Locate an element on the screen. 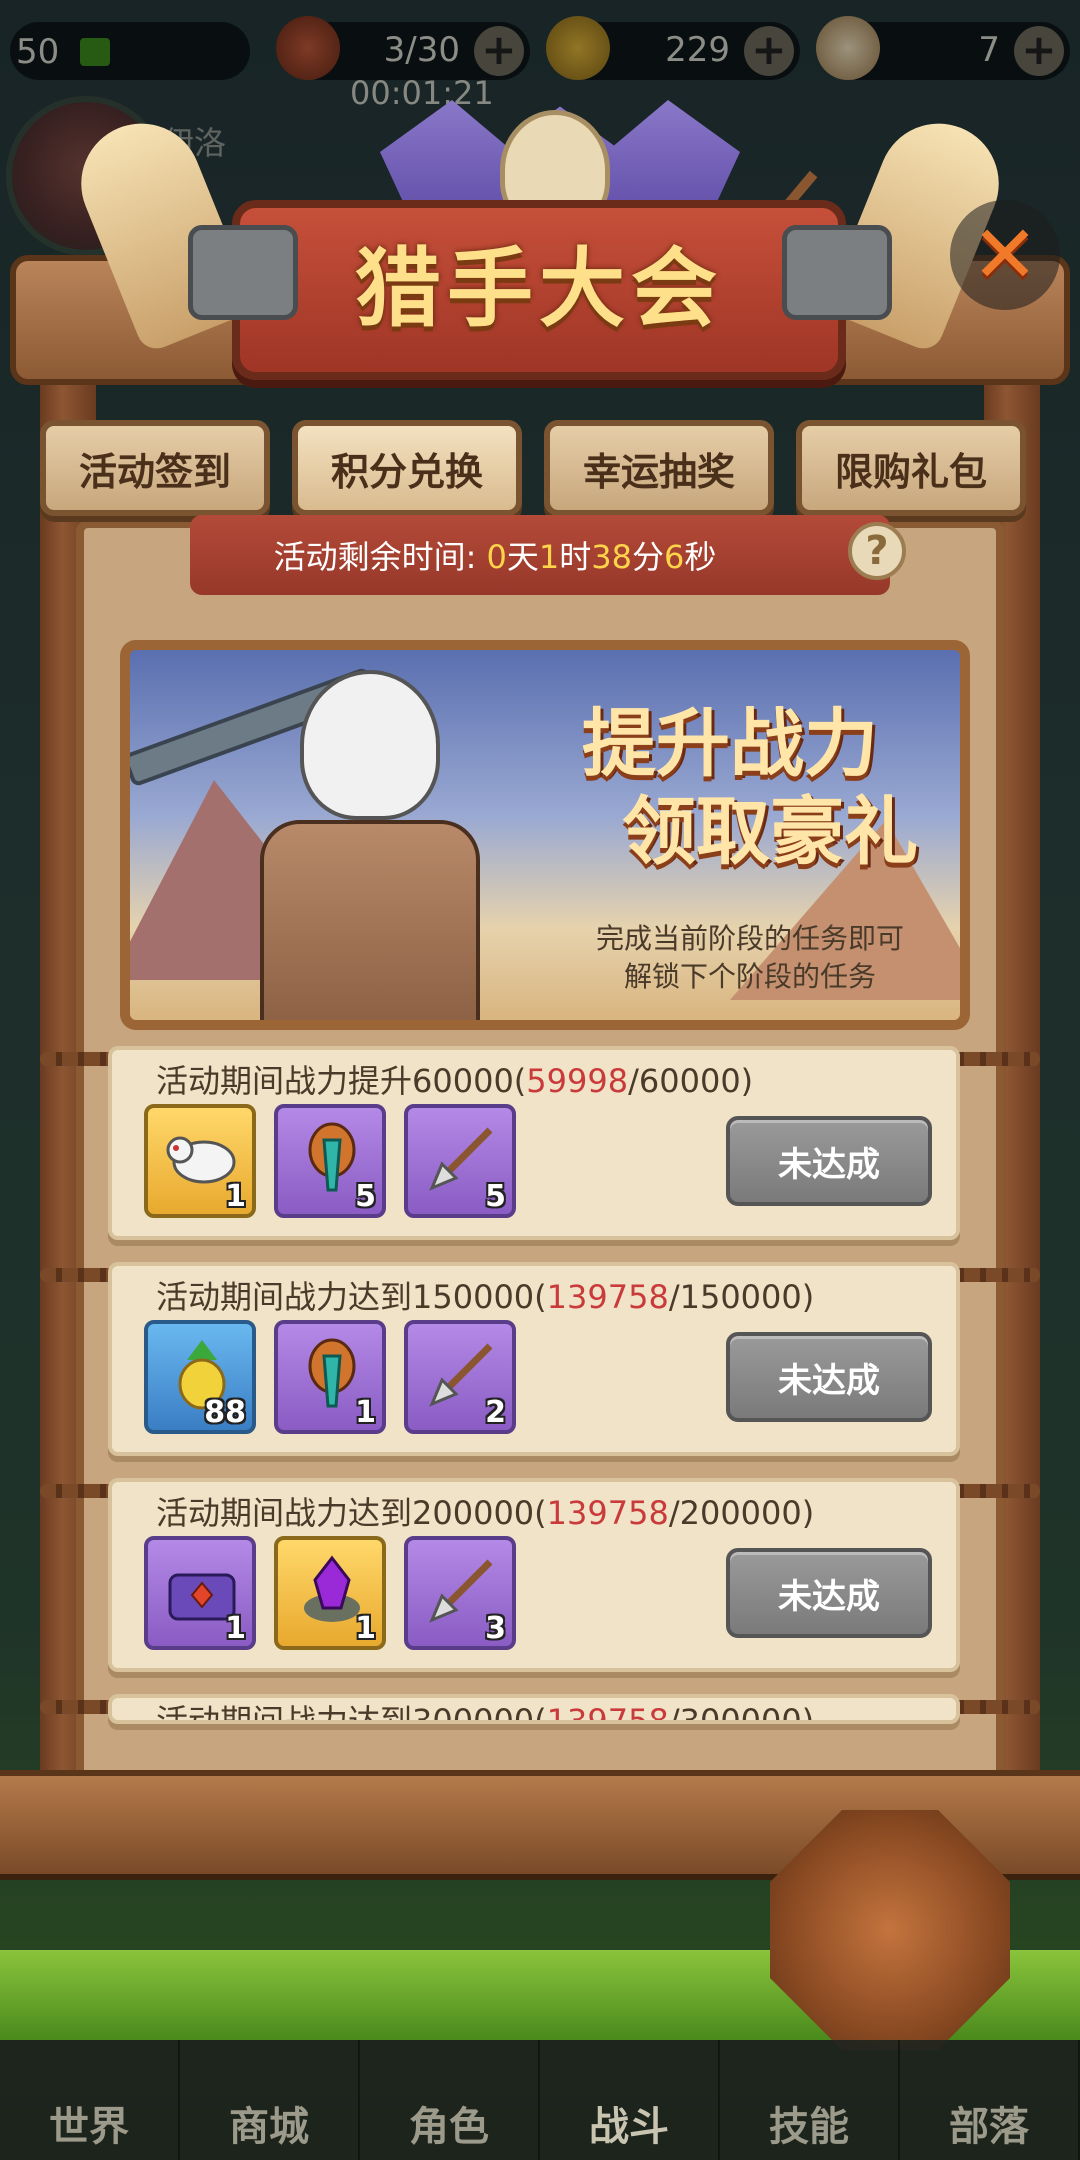 This screenshot has height=2160, width=1080. event-title: 猎手大会 is located at coordinates (539, 289).